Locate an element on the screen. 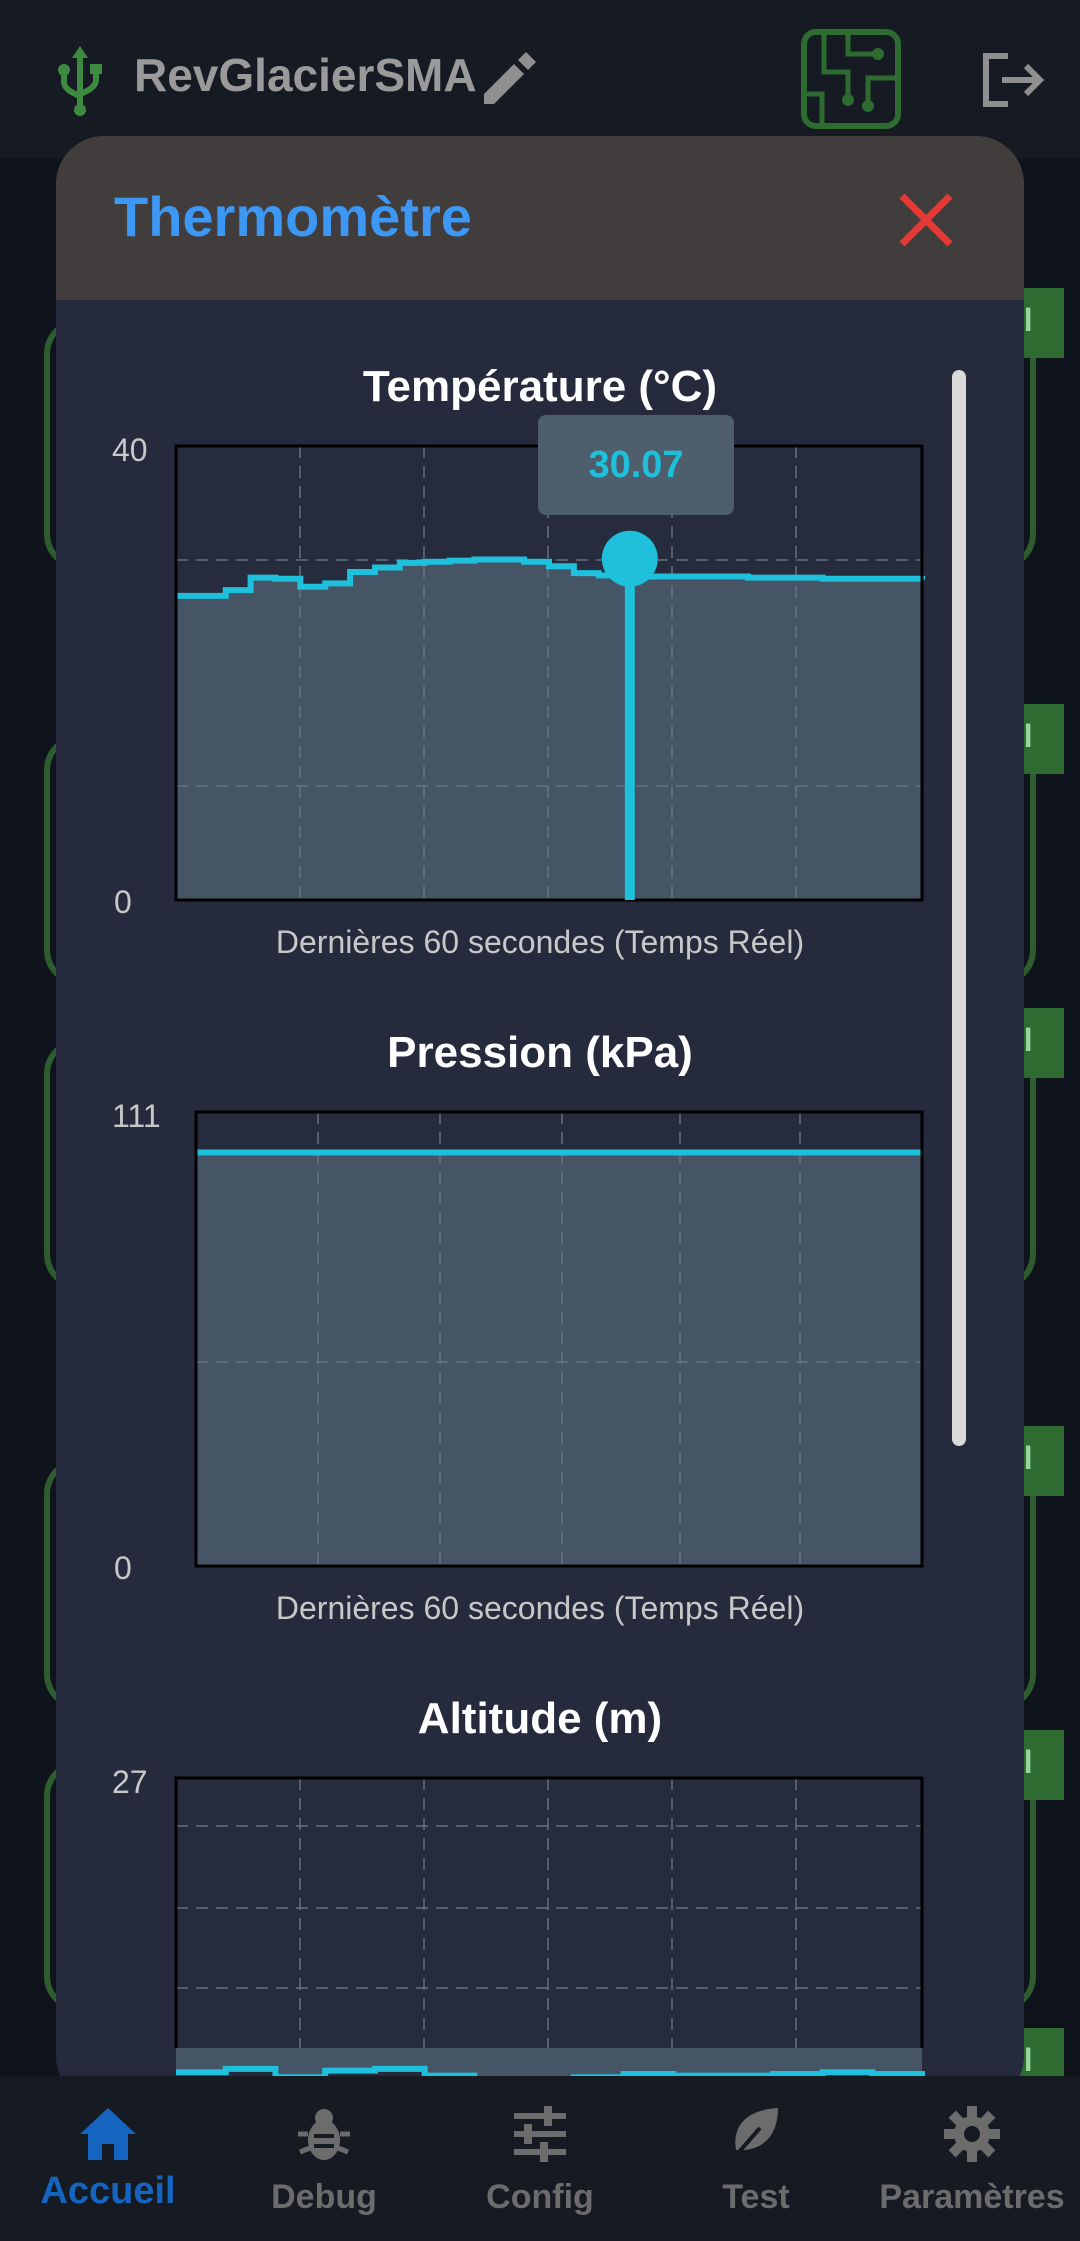  gear-icon is located at coordinates (972, 2134).